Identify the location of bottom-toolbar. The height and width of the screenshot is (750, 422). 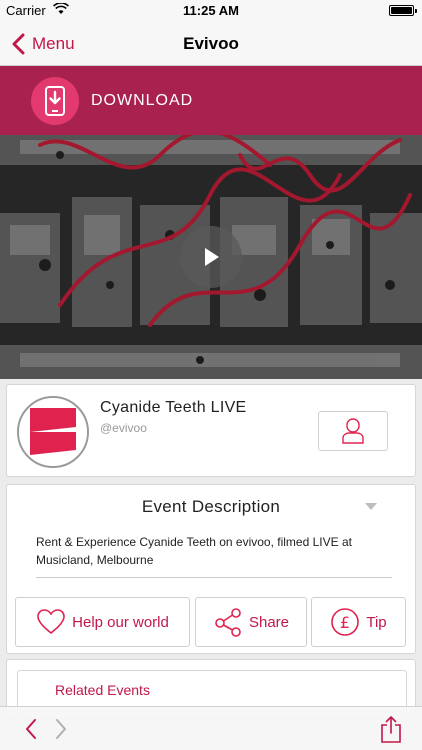
(211, 728).